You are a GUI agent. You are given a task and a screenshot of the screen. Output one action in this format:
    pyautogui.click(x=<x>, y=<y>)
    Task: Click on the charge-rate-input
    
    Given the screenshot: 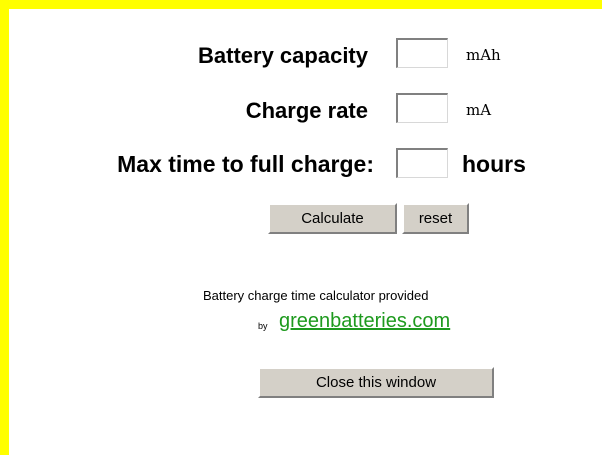 What is the action you would take?
    pyautogui.click(x=422, y=108)
    